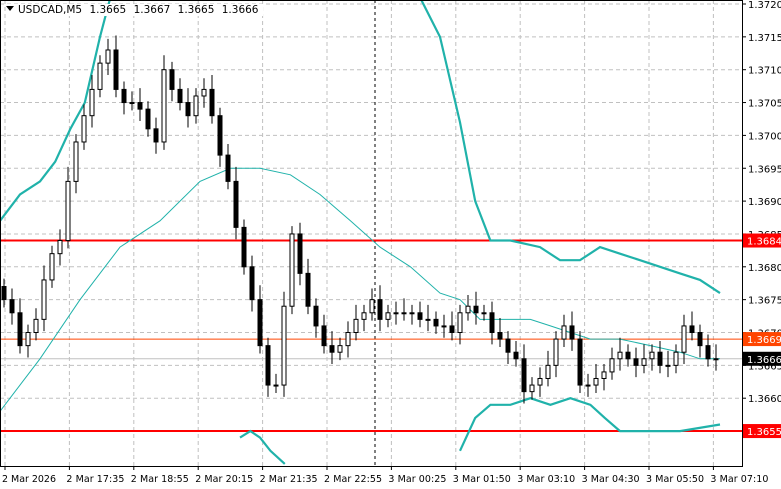 The width and height of the screenshot is (781, 489). What do you see at coordinates (739, 479) in the screenshot?
I see `time-tick-label: 3 Mar 07:10` at bounding box center [739, 479].